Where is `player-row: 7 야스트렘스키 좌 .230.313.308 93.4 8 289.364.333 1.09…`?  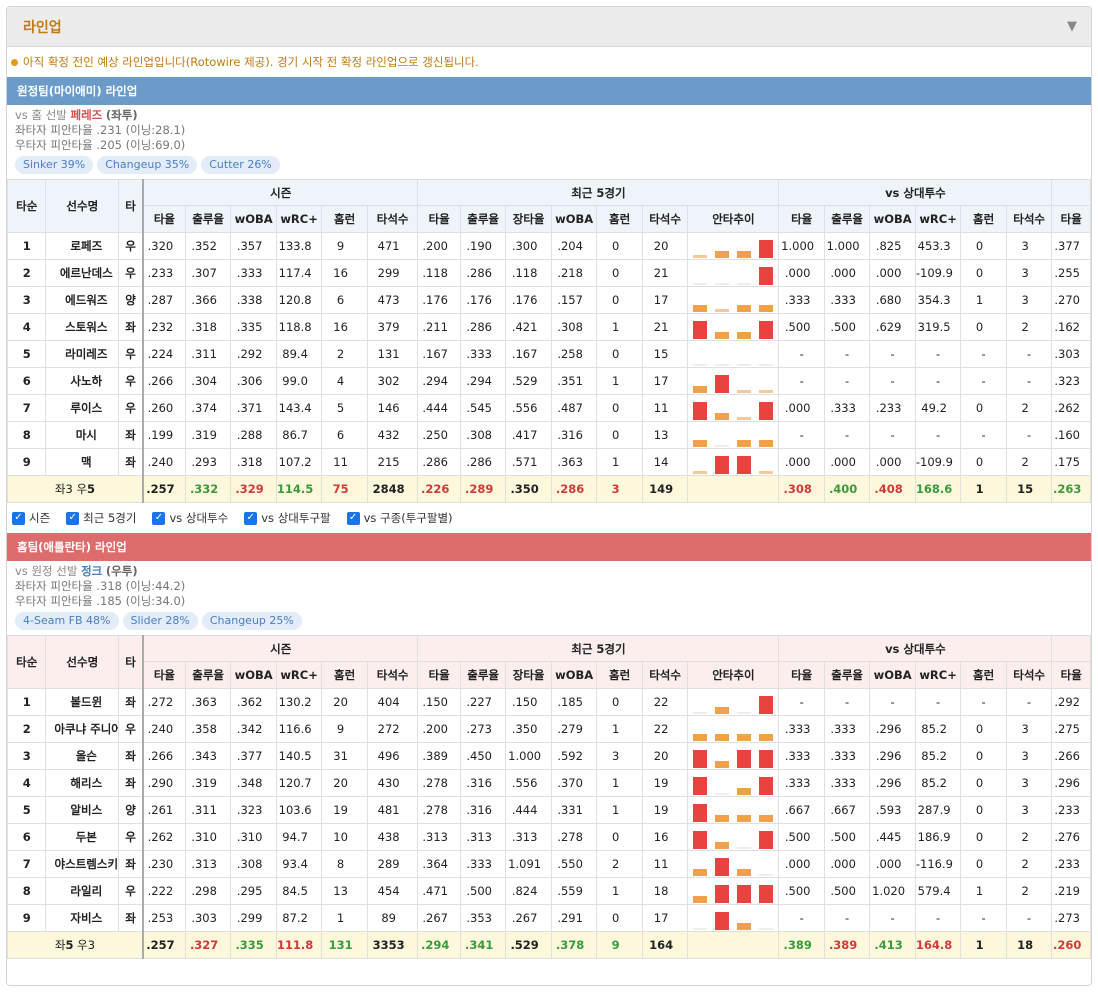
player-row: 7 야스트렘스키 좌 .230.313.308 93.4 8 289.364.333 1.09… is located at coordinates (549, 864).